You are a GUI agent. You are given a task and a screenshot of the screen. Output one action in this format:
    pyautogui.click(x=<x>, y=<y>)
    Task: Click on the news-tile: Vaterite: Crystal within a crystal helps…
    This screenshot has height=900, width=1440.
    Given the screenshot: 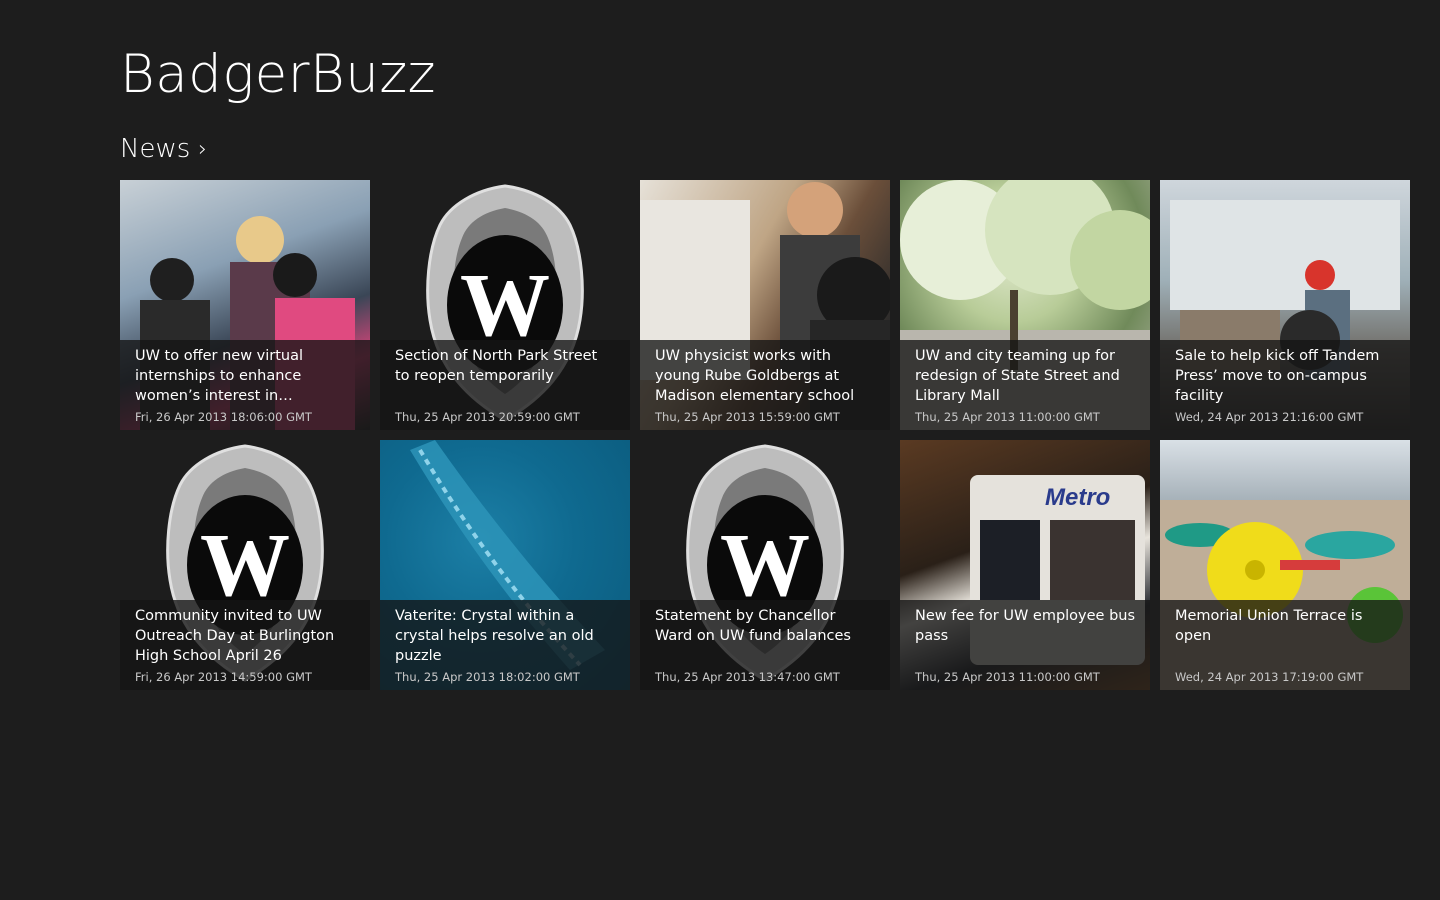 What is the action you would take?
    pyautogui.click(x=505, y=565)
    